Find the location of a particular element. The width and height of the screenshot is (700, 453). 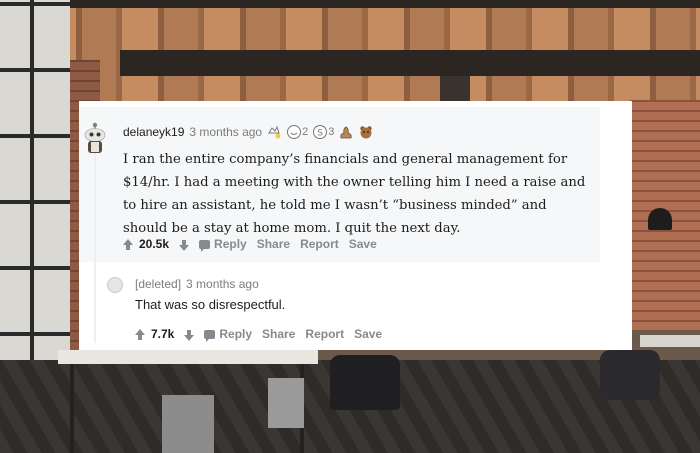

vote-controls: 20.5k is located at coordinates (156, 244).